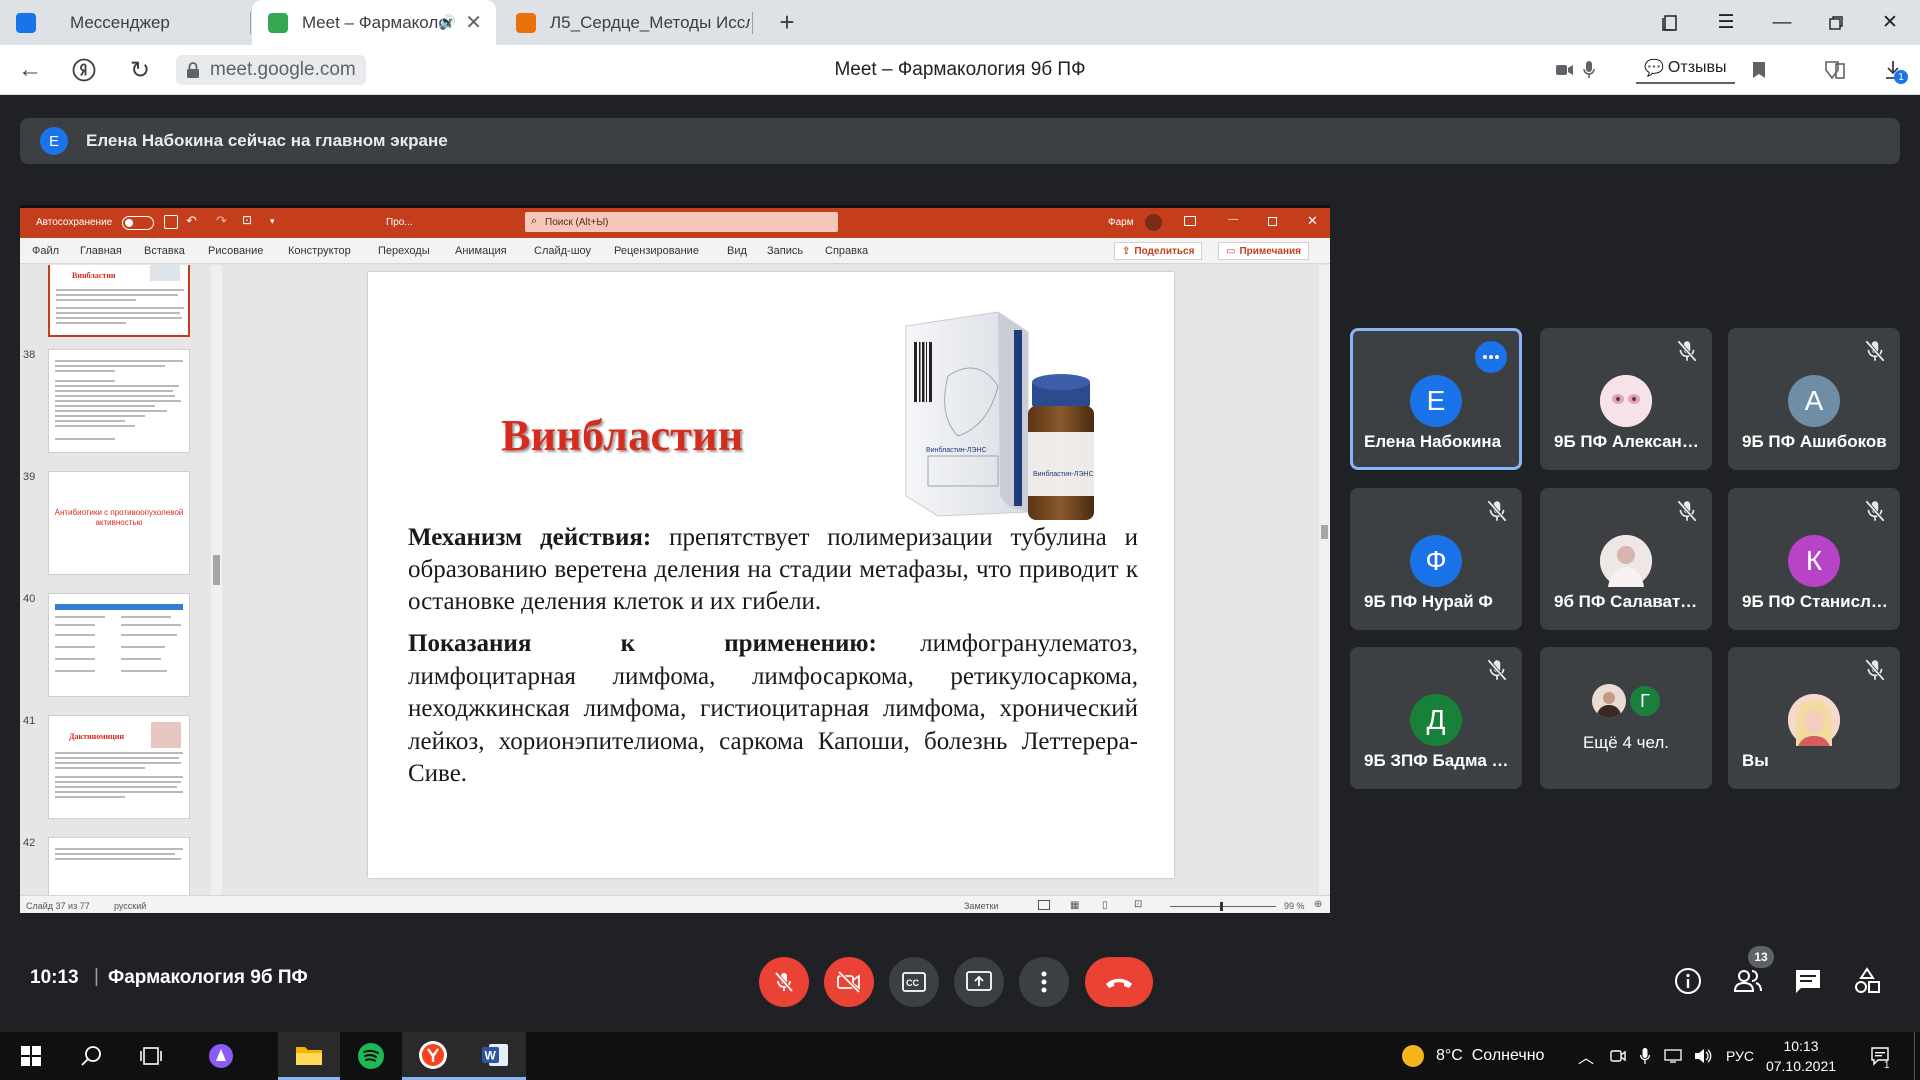 Image resolution: width=1920 pixels, height=1080 pixels. What do you see at coordinates (979, 982) in the screenshot?
I see `present-screen-button` at bounding box center [979, 982].